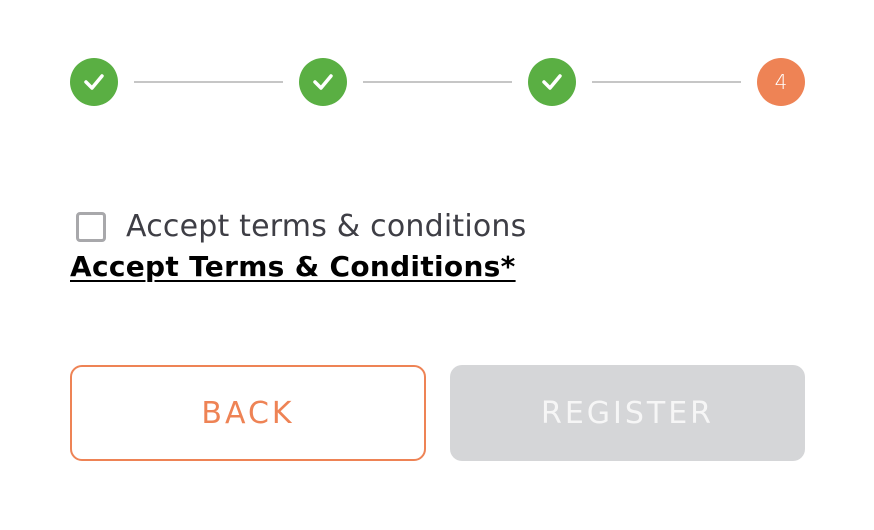 Image resolution: width=874 pixels, height=530 pixels. I want to click on back-button-label: BACK, so click(248, 413).